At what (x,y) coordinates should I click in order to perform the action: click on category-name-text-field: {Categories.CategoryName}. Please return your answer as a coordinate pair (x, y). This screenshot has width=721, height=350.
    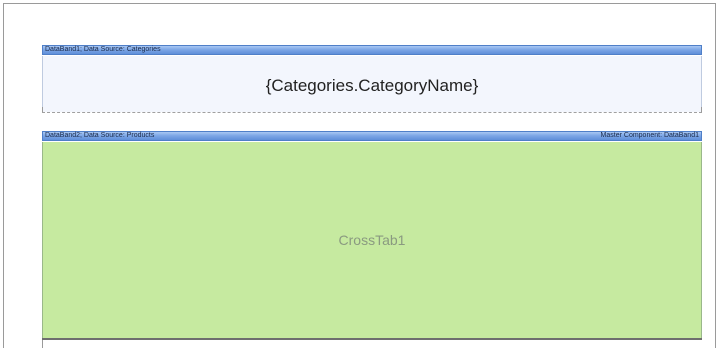
    Looking at the image, I should click on (372, 86).